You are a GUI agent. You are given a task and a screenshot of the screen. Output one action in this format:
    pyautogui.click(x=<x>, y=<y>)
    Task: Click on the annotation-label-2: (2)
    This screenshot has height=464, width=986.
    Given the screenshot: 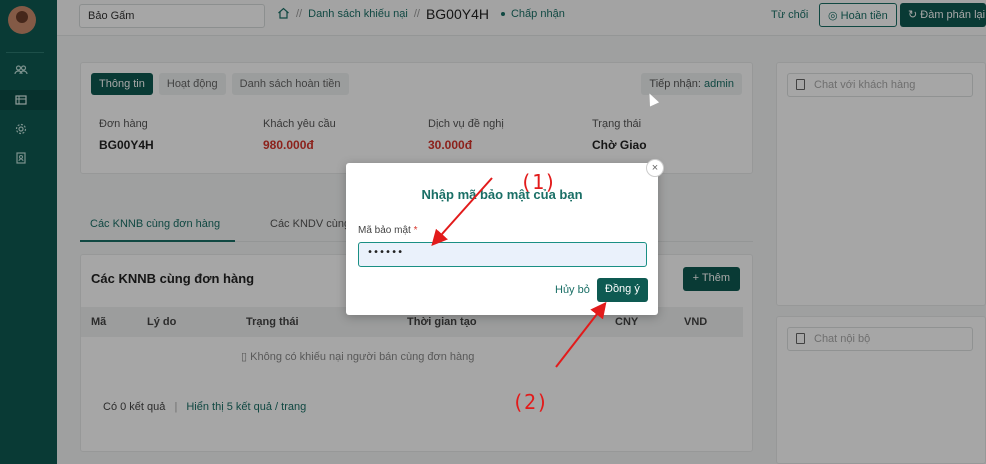 What is the action you would take?
    pyautogui.click(x=530, y=402)
    